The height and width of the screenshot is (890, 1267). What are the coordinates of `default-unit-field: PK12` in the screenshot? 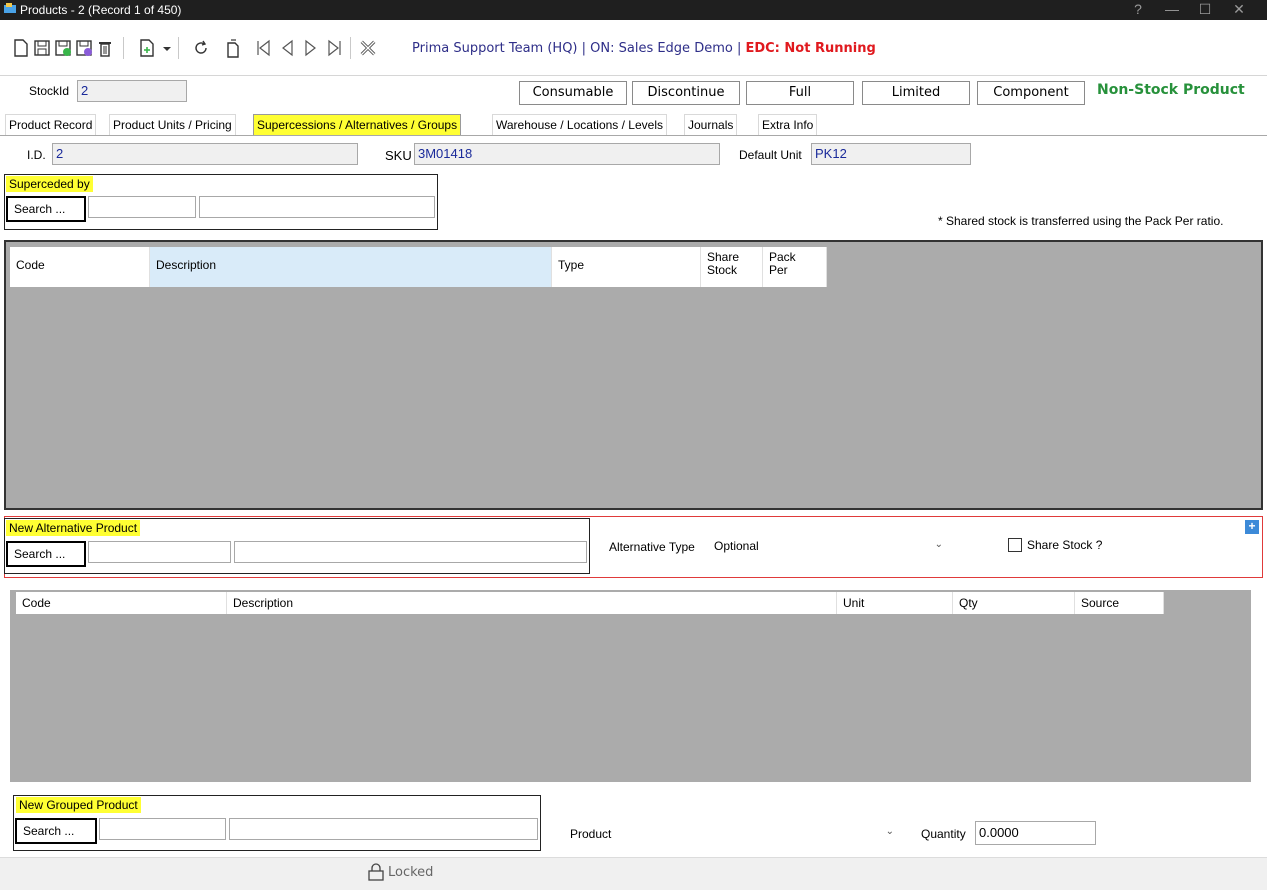 It's located at (891, 154).